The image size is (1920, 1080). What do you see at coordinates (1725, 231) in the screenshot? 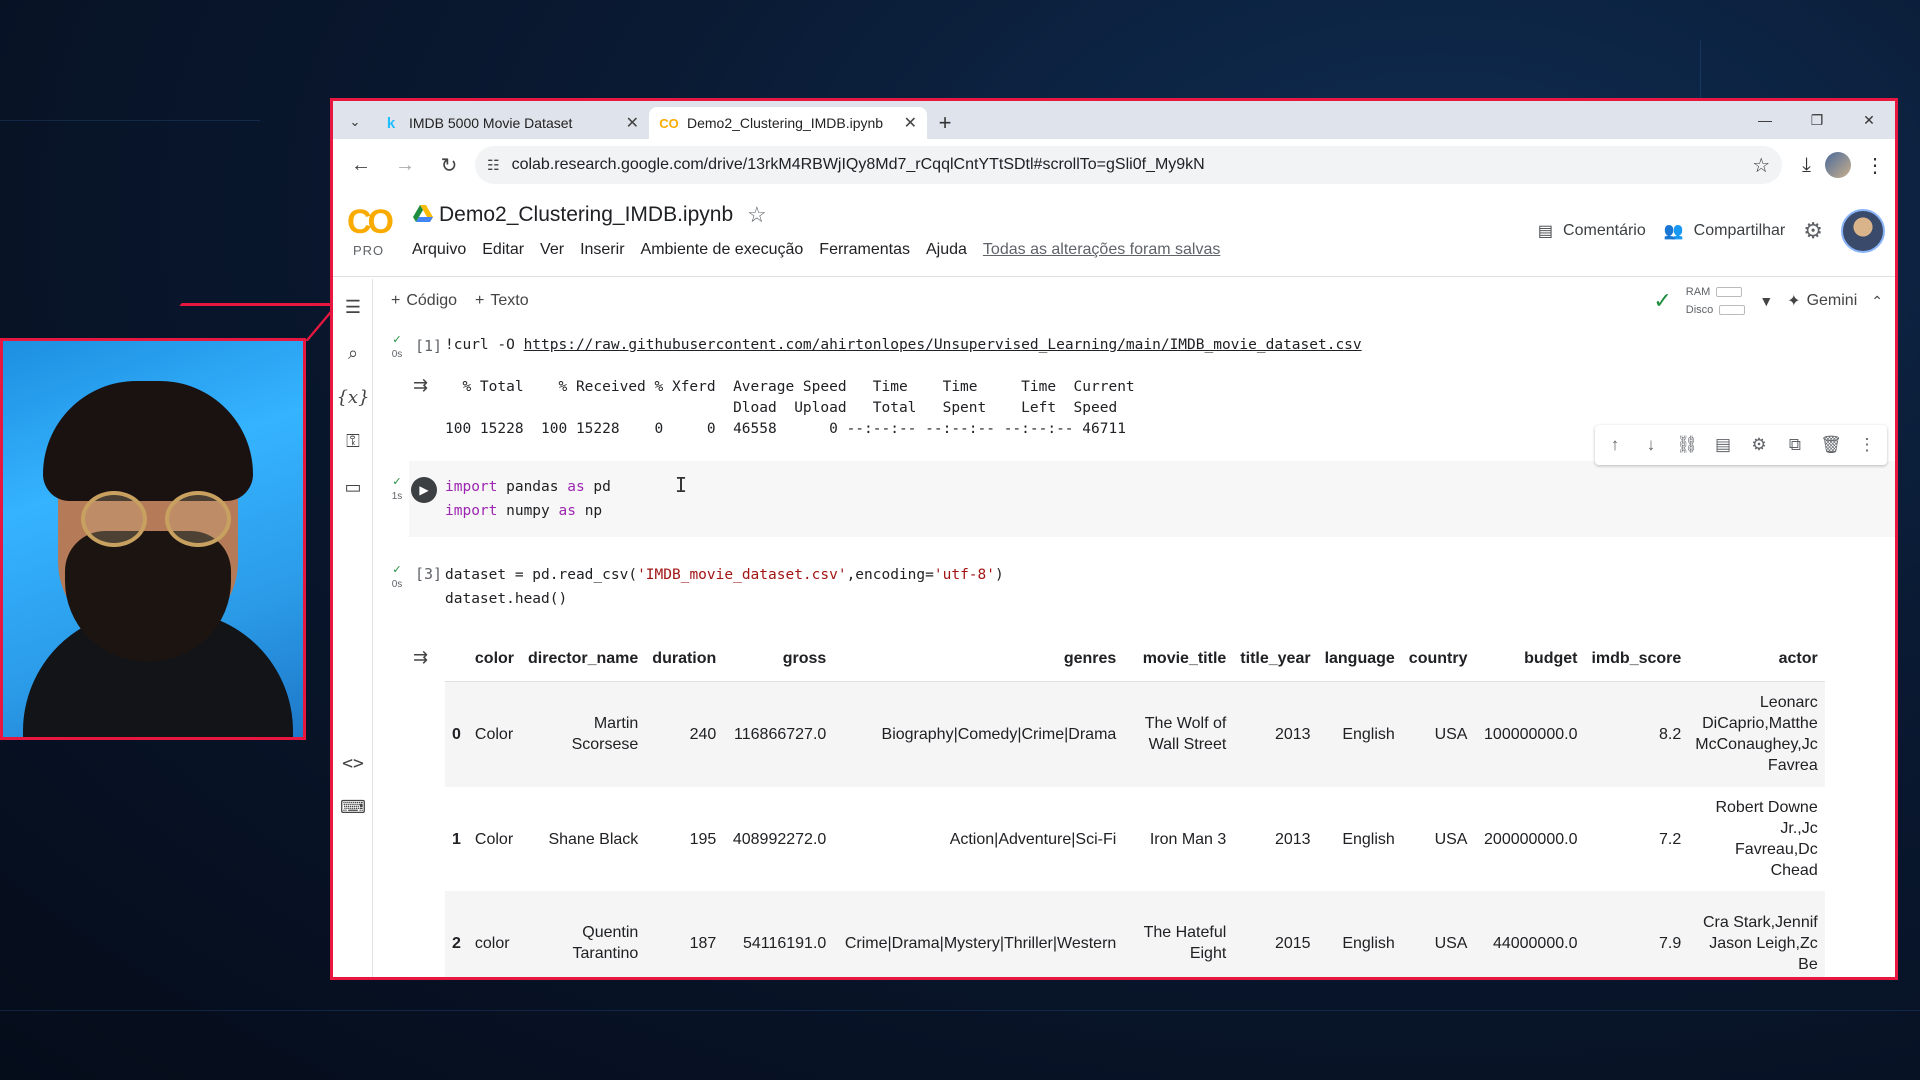
I see `share-button: 👥 Compartilhar` at bounding box center [1725, 231].